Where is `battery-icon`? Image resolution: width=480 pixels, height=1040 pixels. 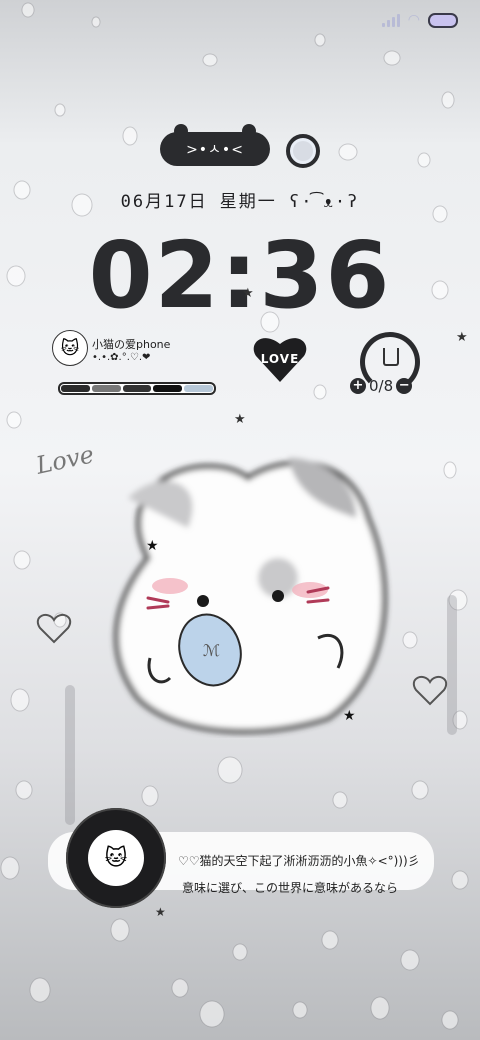
battery-icon is located at coordinates (443, 20).